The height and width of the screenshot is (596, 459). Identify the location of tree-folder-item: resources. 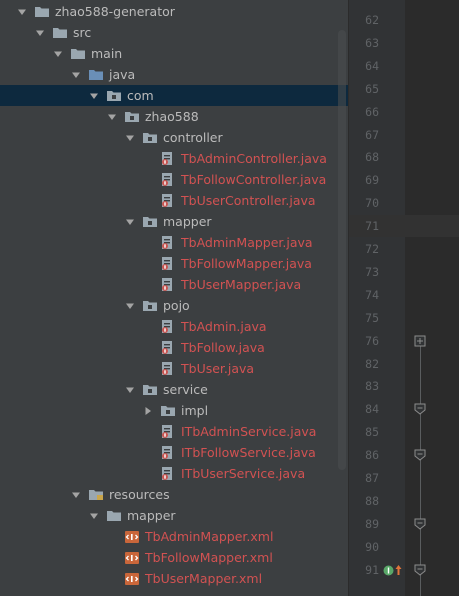
(174, 494).